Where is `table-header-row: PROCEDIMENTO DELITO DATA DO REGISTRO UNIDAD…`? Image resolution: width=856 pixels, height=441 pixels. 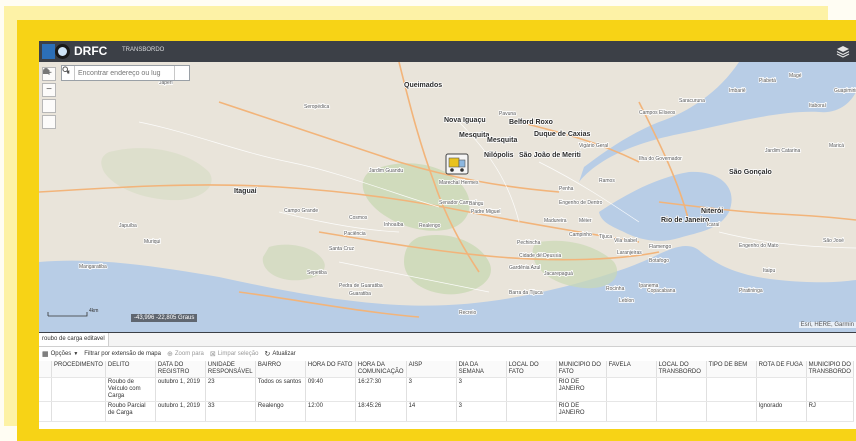
table-header-row: PROCEDIMENTO DELITO DATA DO REGISTRO UNIDAD… is located at coordinates (446, 369).